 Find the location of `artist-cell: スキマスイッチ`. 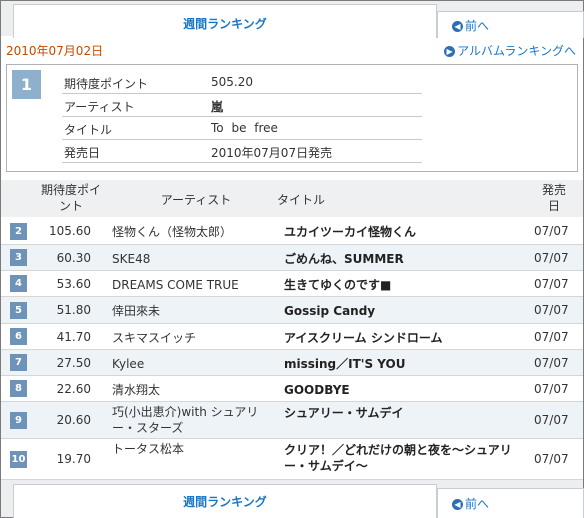

artist-cell: スキマスイッチ is located at coordinates (154, 338).